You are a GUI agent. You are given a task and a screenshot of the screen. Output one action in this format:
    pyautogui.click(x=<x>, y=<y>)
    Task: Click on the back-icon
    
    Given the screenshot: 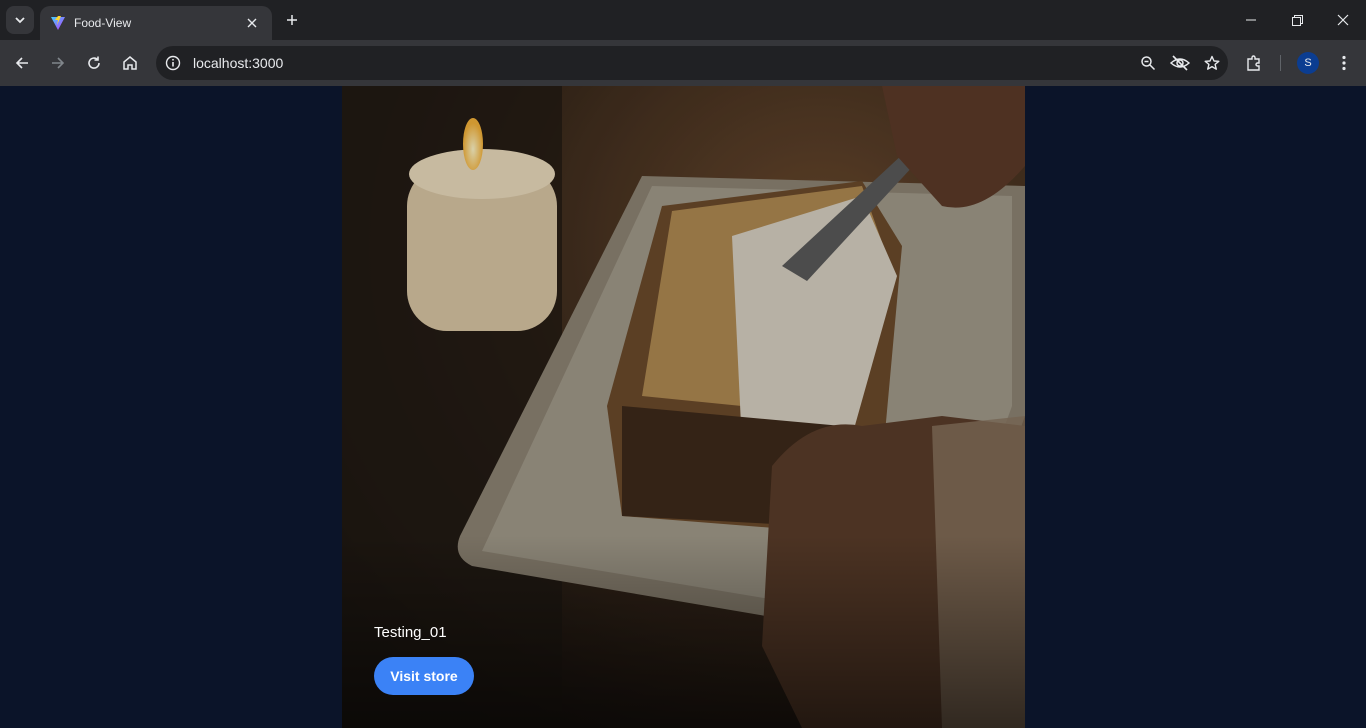 What is the action you would take?
    pyautogui.click(x=21, y=63)
    